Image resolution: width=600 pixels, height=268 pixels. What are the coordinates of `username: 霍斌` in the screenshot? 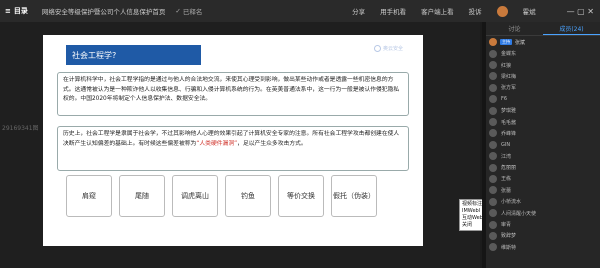 It's located at (529, 12).